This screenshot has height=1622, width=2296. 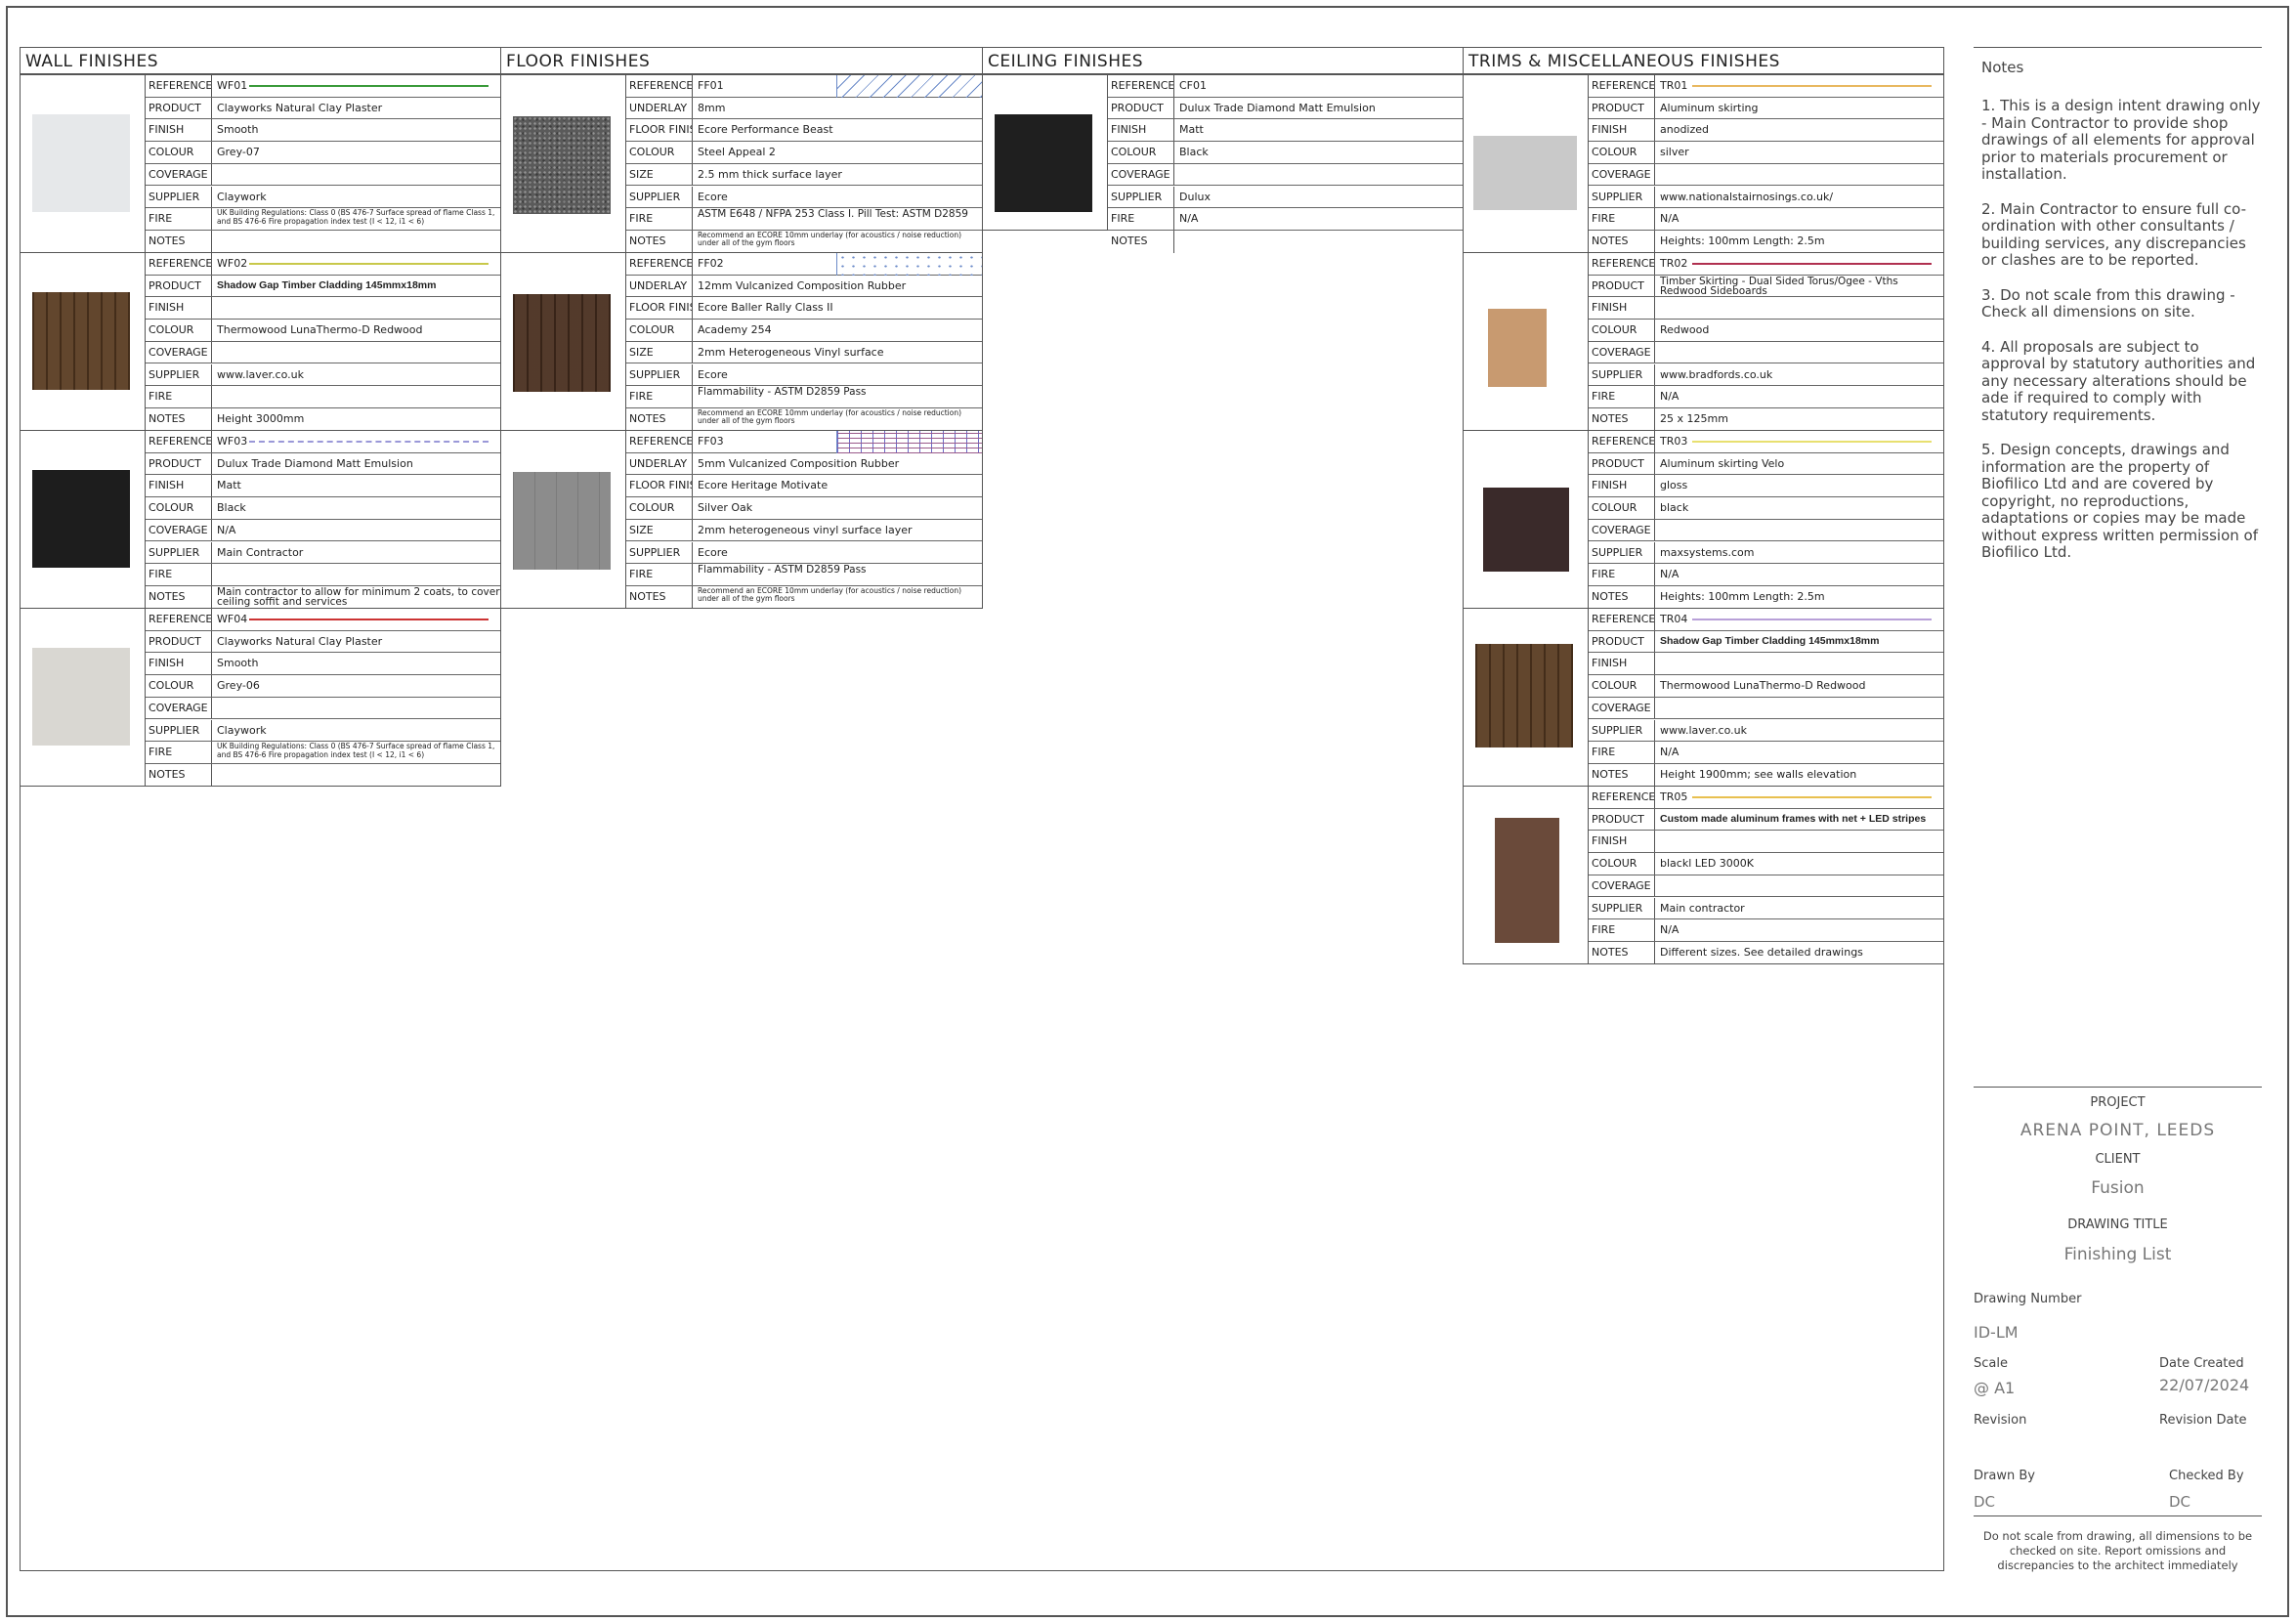 I want to click on checked-by: DC, so click(x=2180, y=1502).